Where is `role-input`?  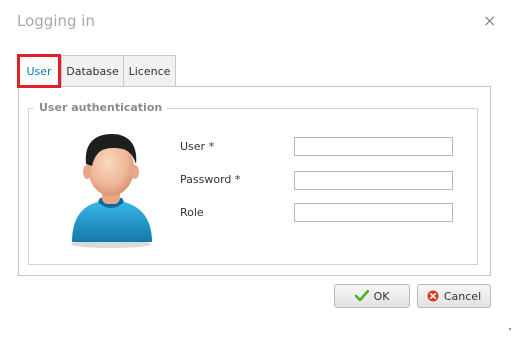
role-input is located at coordinates (373, 212).